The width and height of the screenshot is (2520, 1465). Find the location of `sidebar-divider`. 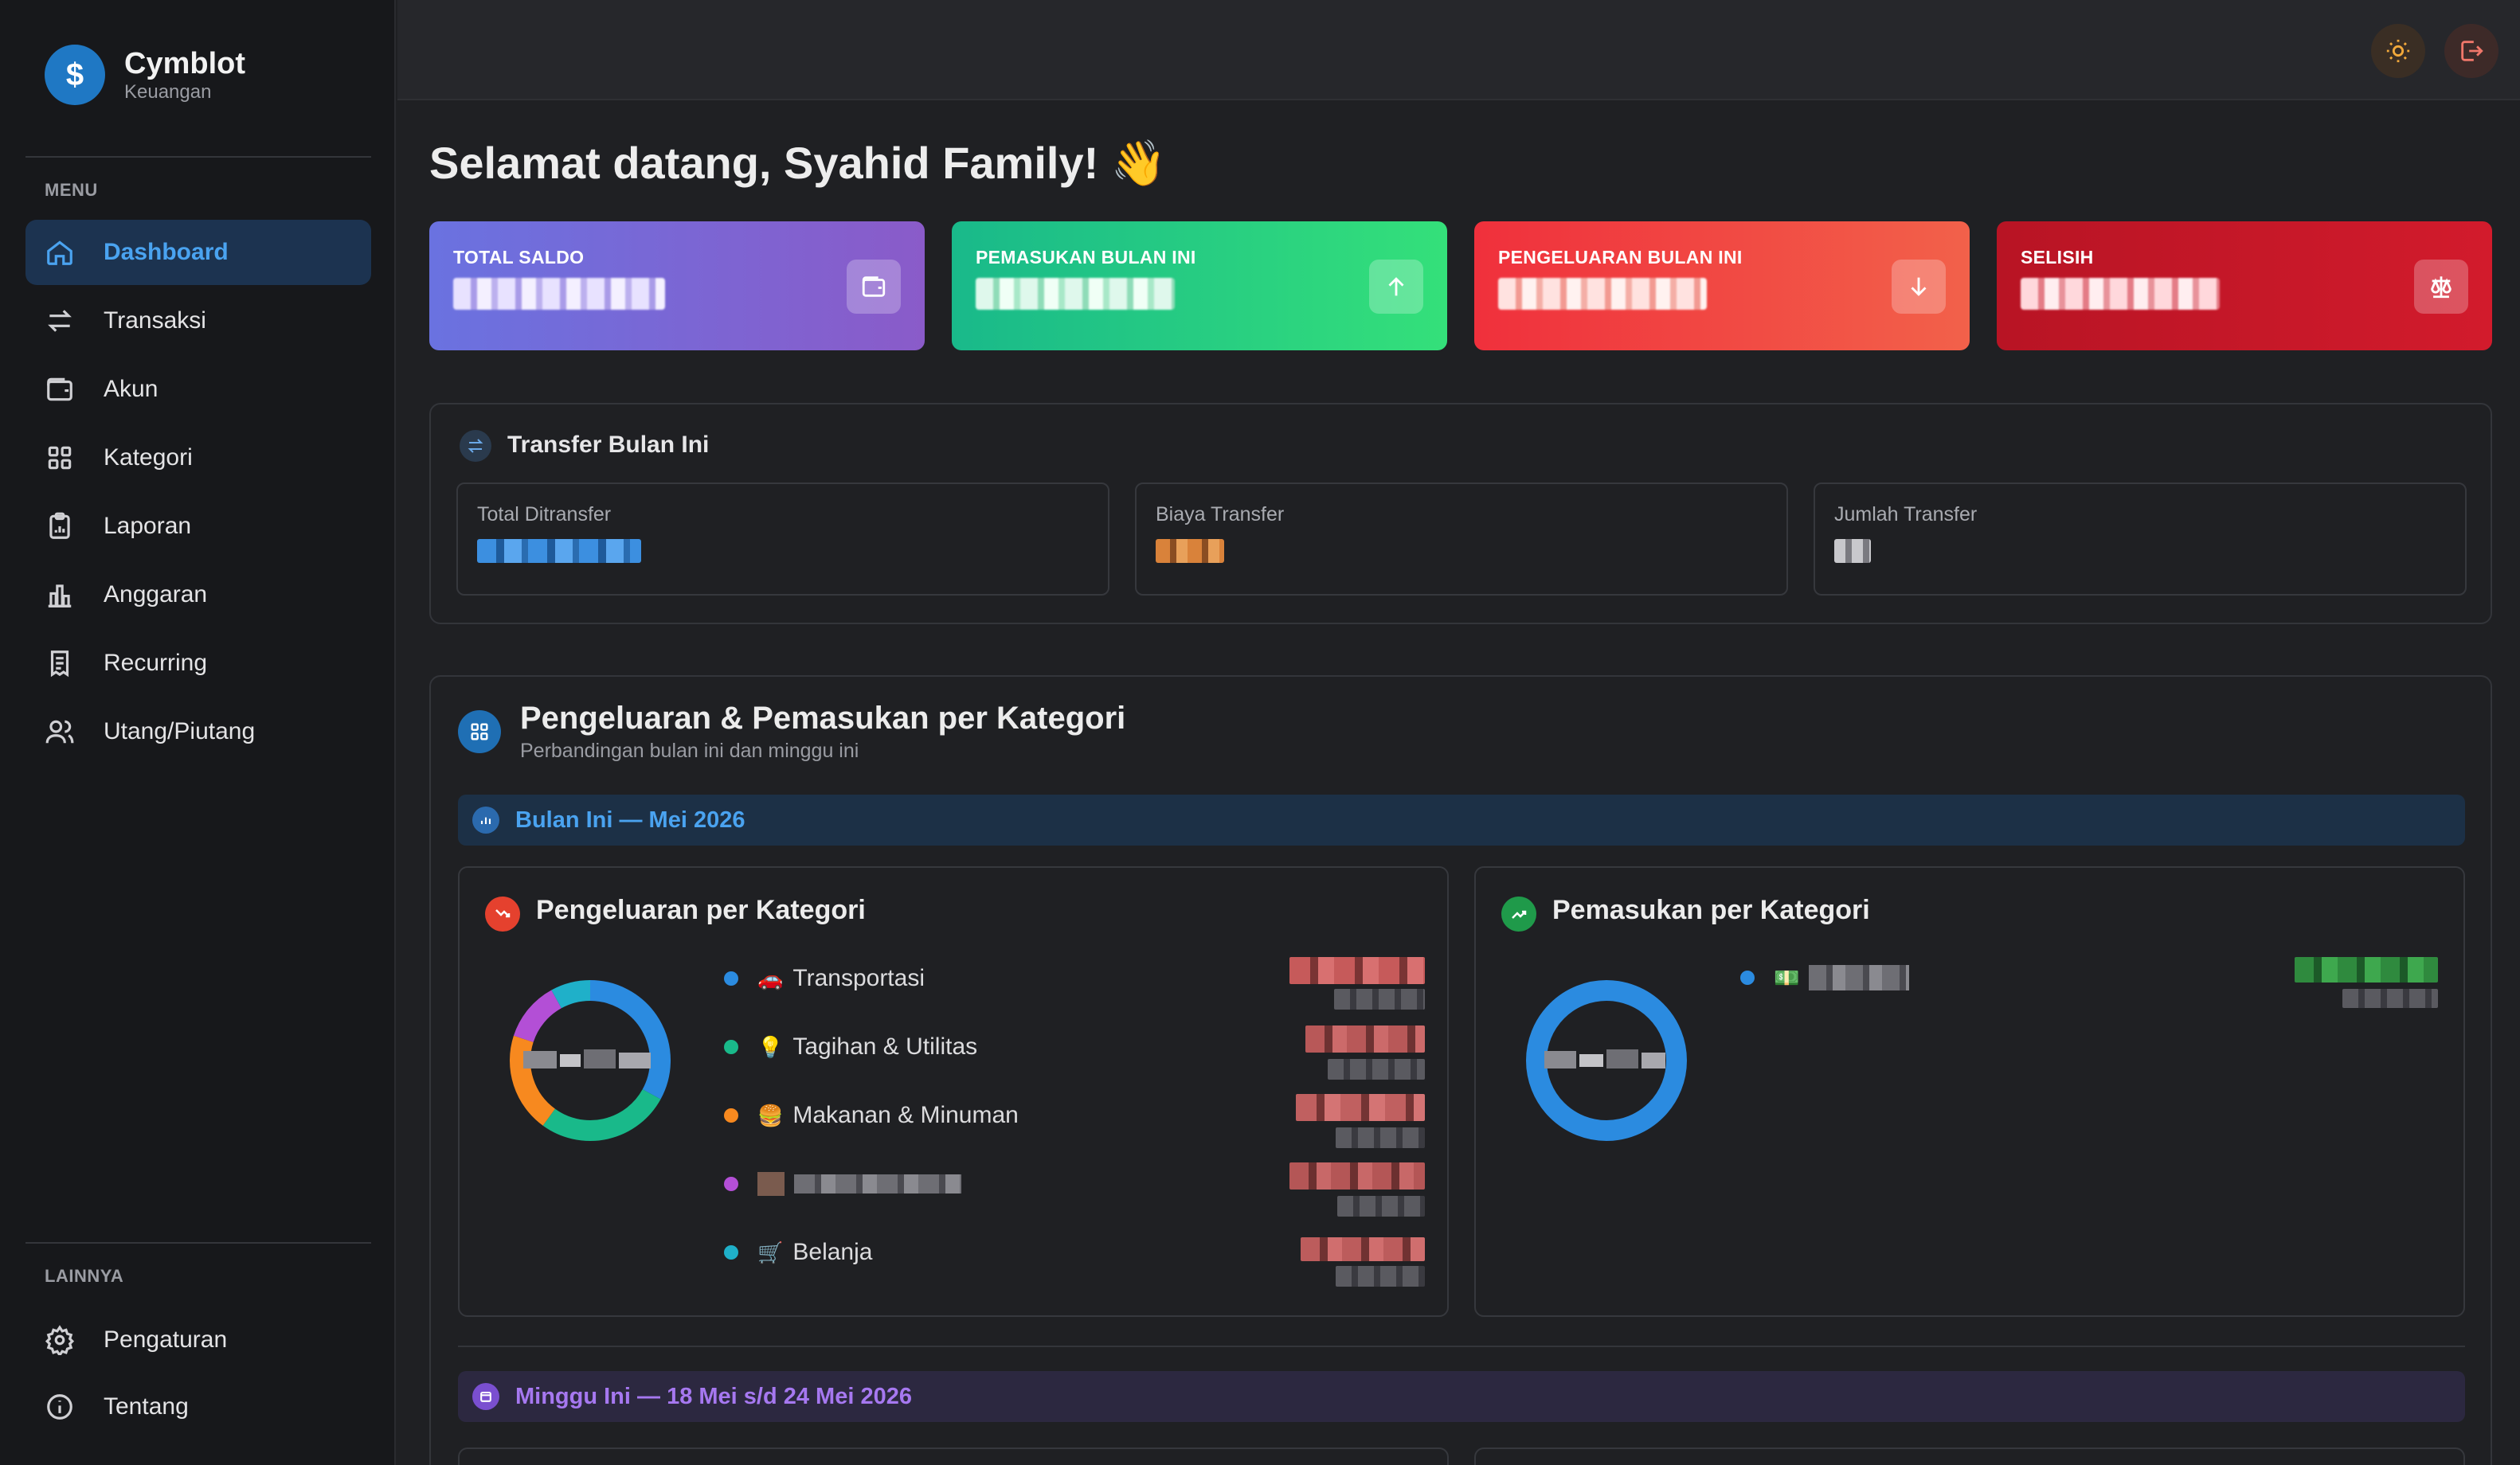

sidebar-divider is located at coordinates (198, 157).